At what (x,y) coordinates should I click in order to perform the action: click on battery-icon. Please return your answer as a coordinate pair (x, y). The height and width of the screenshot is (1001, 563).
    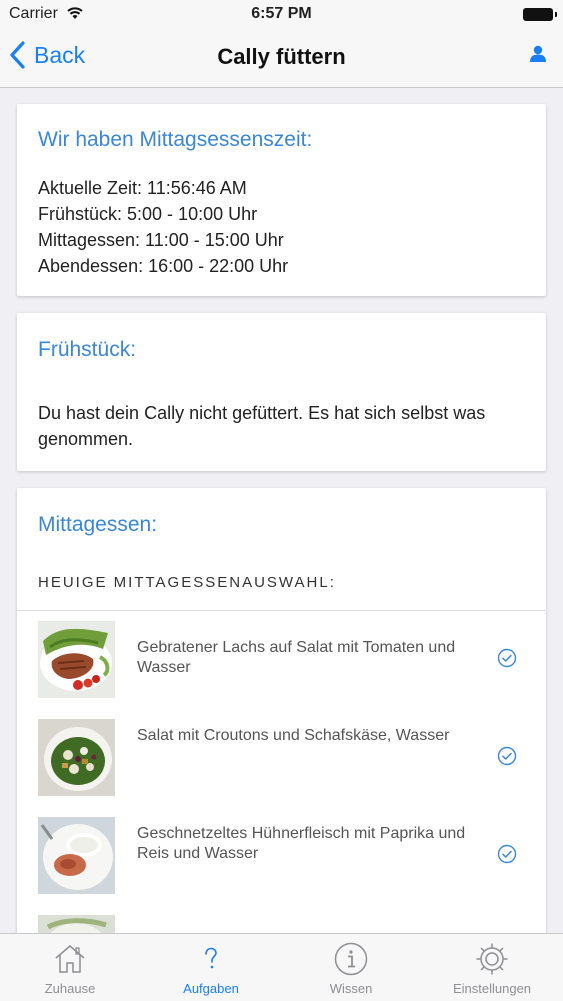
    Looking at the image, I should click on (540, 14).